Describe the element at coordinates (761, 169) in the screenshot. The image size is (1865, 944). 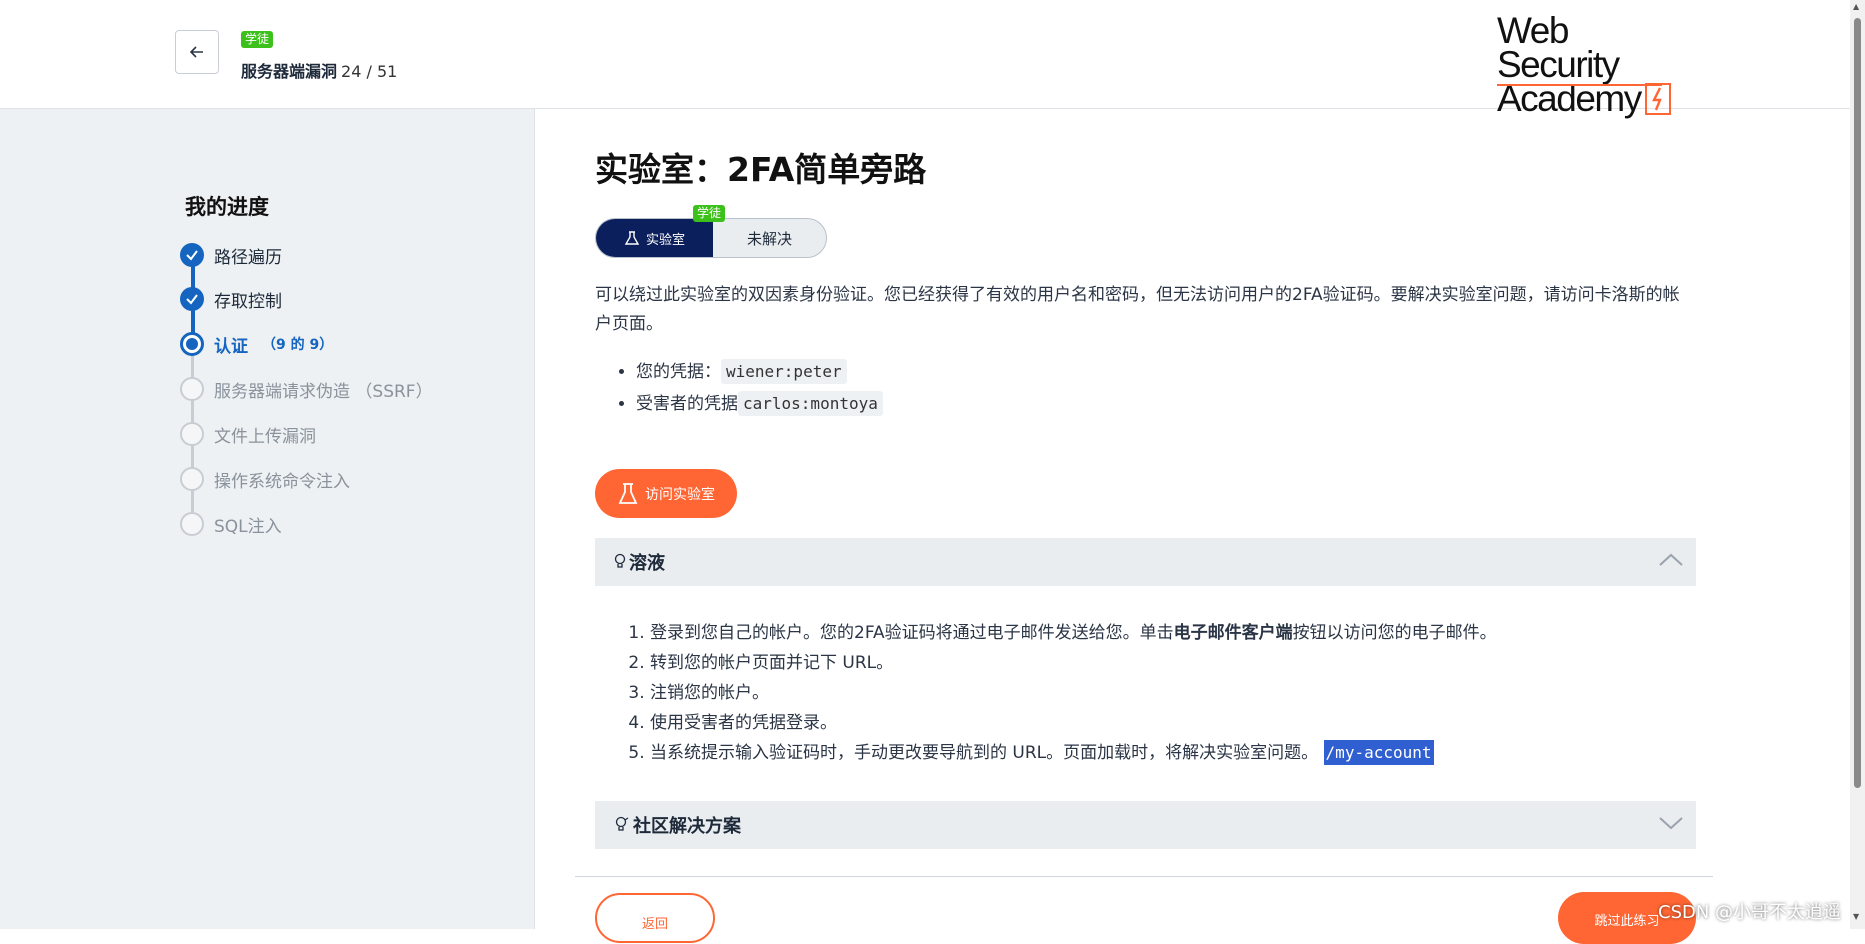
I see `page-title: 实验室：2FA简单旁路` at that location.